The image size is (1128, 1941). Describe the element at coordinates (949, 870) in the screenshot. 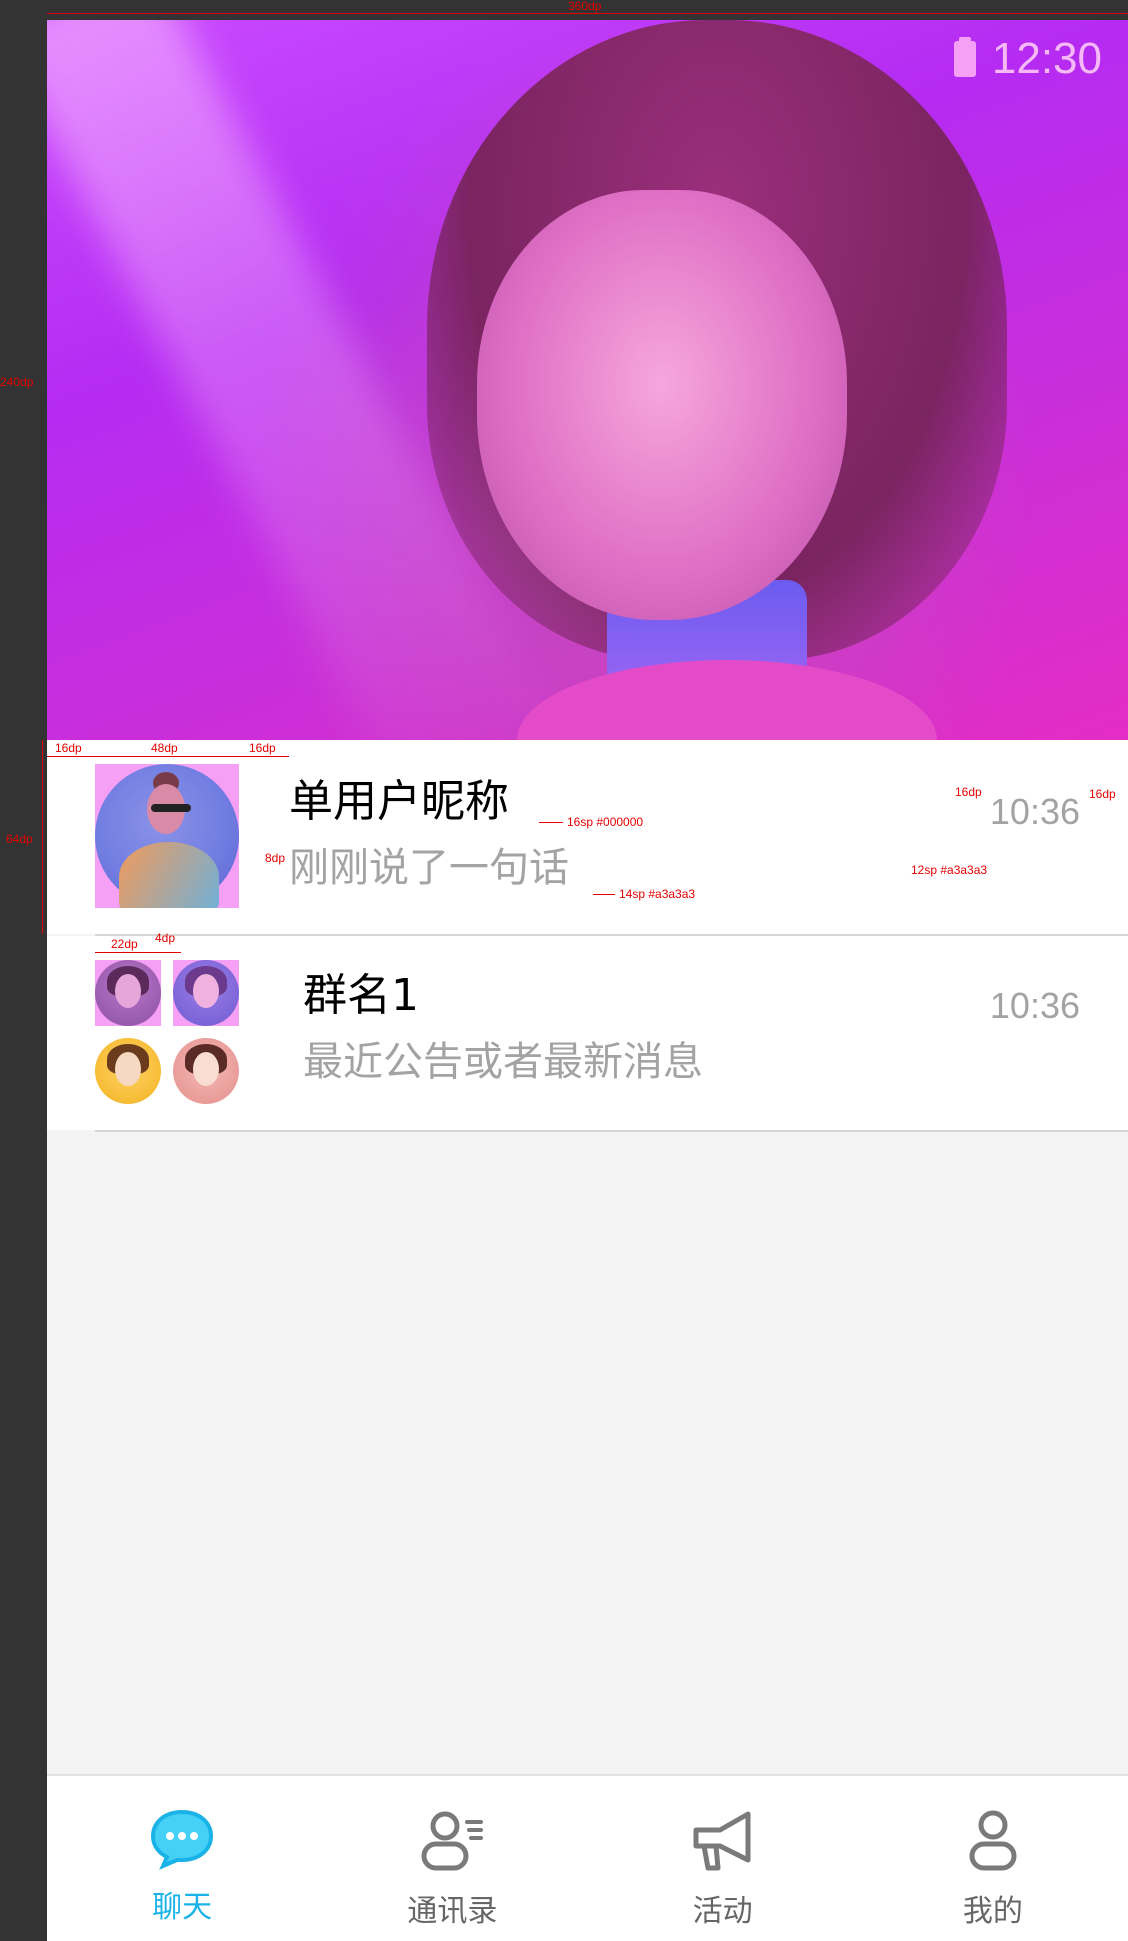

I see `annotation-time-spec: 12sp #a3a3a3` at that location.